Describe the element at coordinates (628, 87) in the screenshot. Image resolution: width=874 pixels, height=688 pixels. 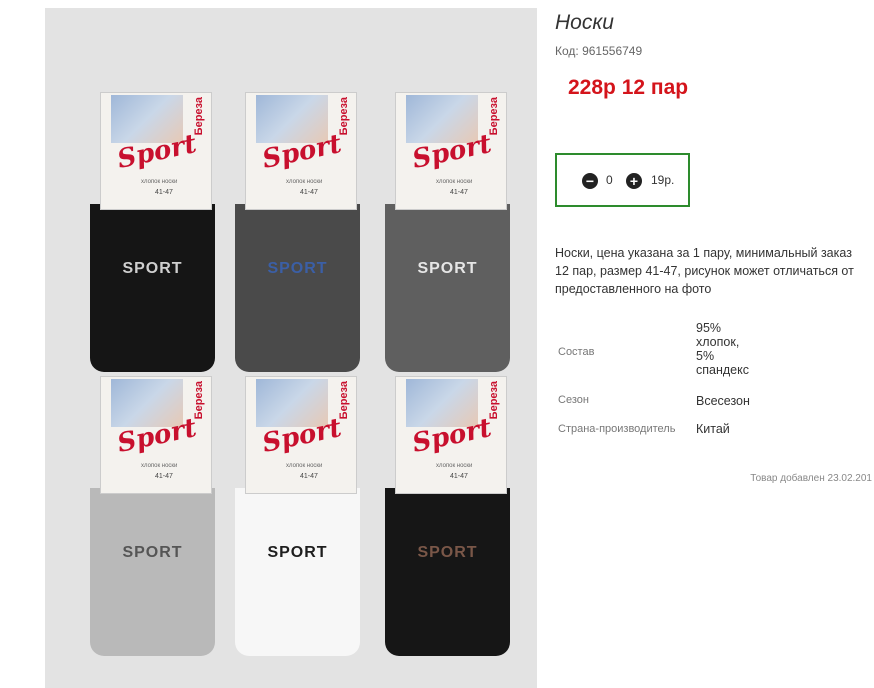
I see `product-price: 228р 12 пар` at that location.